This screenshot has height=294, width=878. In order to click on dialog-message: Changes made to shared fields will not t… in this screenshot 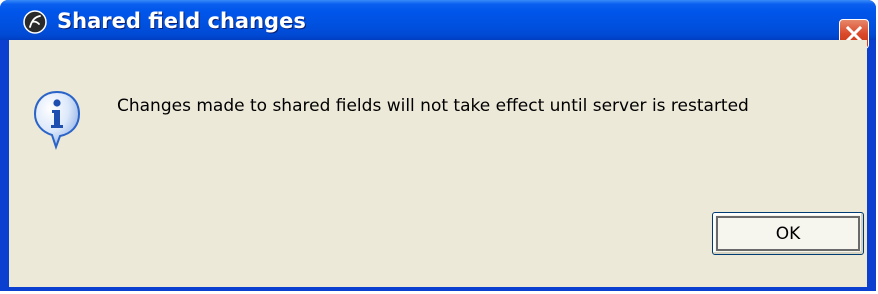, I will do `click(433, 106)`.